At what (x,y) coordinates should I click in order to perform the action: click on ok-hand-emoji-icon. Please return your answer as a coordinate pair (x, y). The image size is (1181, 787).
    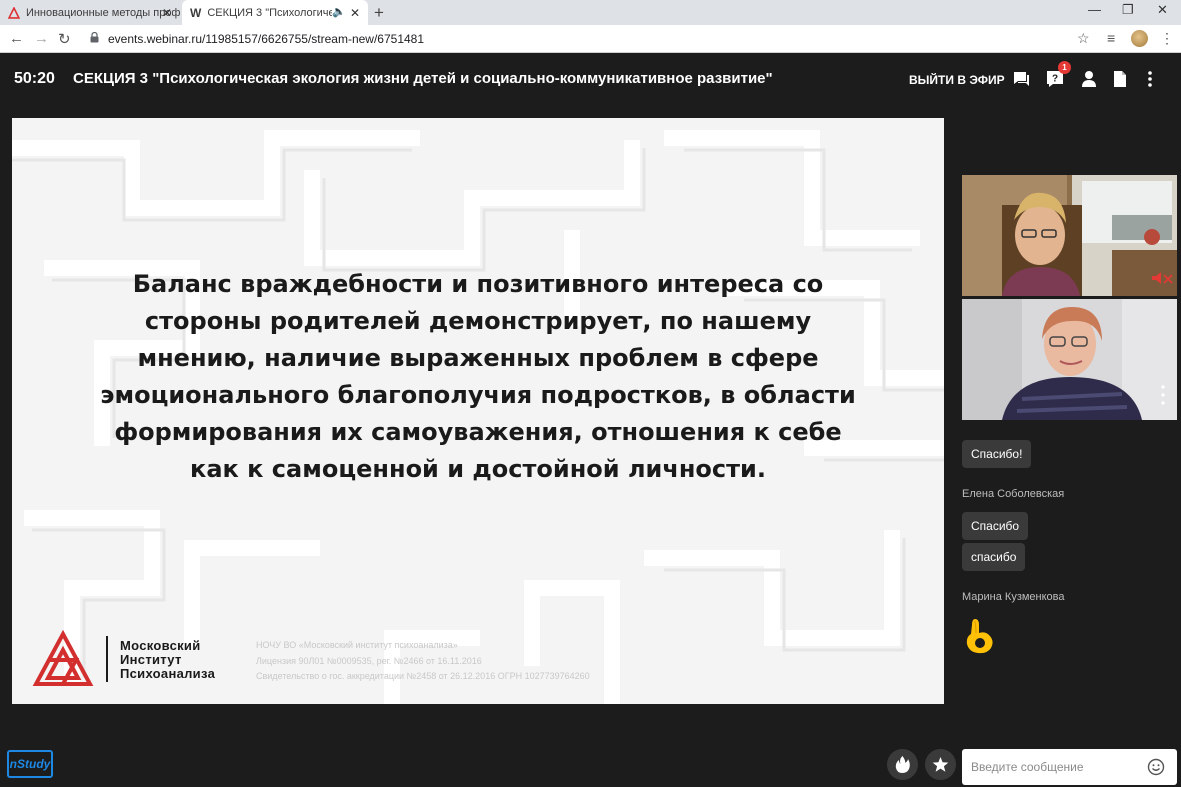
    Looking at the image, I should click on (979, 636).